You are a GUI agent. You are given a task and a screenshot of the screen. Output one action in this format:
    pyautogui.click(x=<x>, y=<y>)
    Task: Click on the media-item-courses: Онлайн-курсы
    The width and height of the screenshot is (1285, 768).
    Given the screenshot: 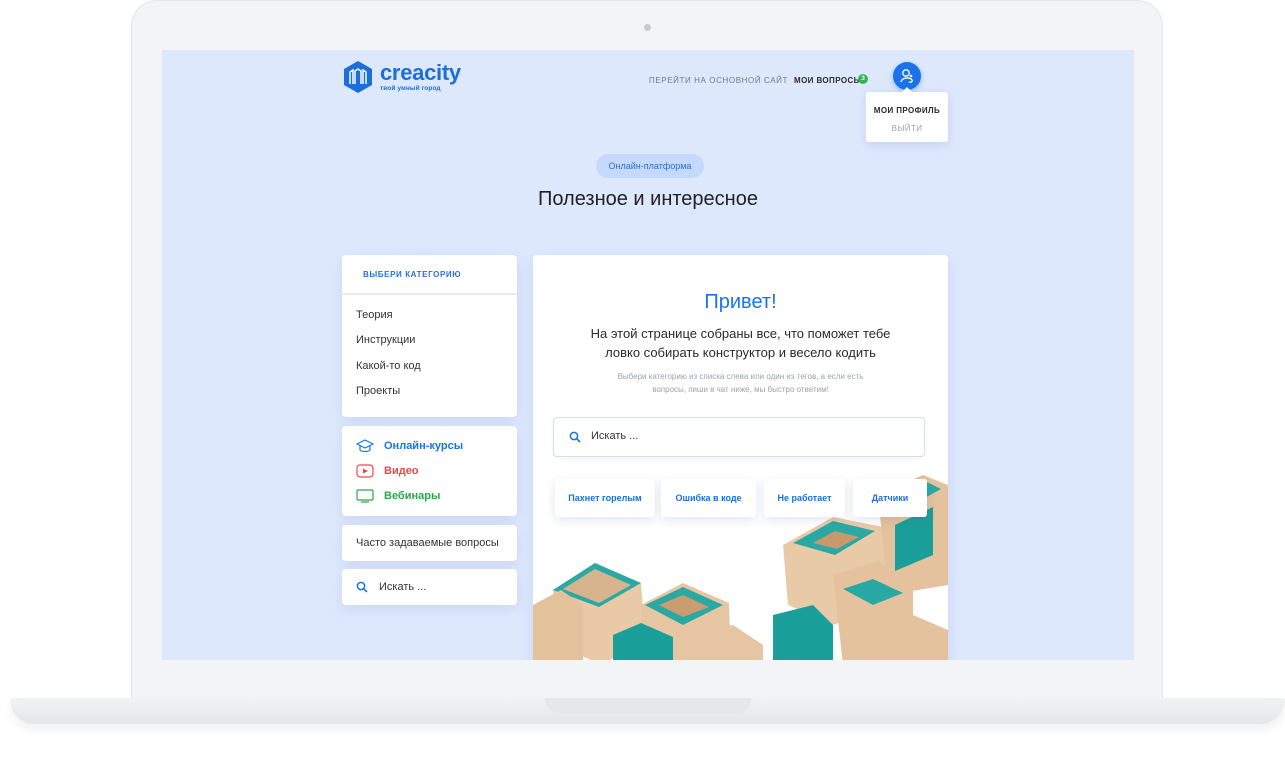 What is the action you would take?
    pyautogui.click(x=409, y=446)
    